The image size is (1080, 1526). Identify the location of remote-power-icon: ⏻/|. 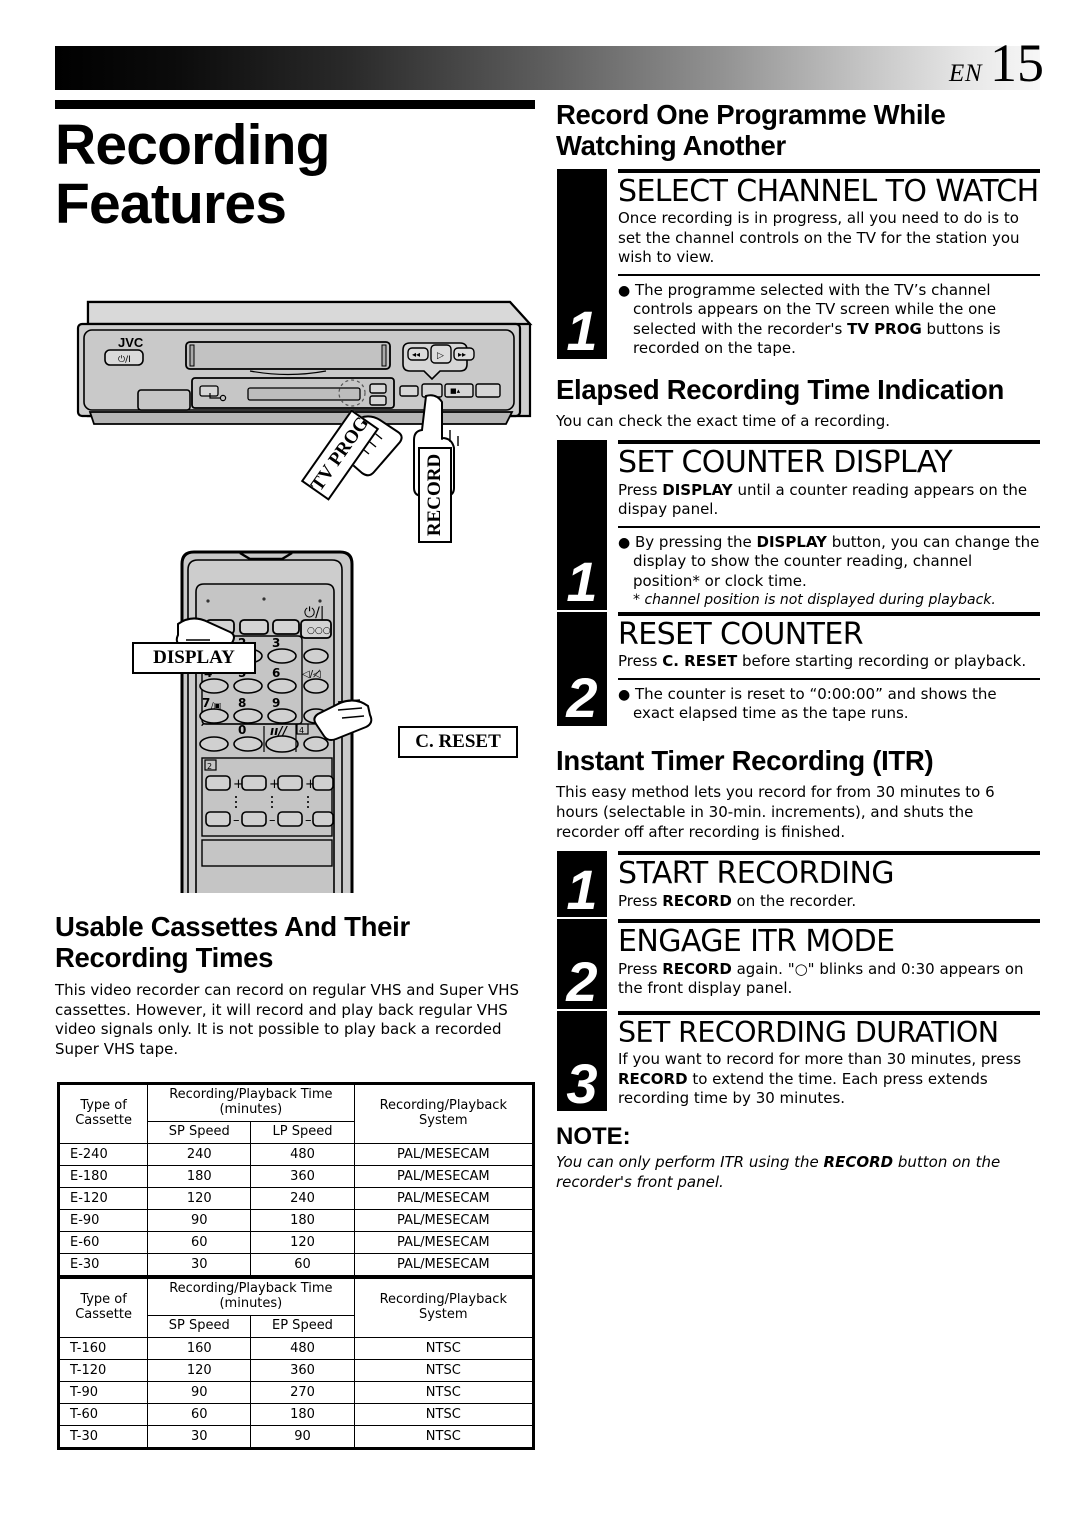
(314, 613).